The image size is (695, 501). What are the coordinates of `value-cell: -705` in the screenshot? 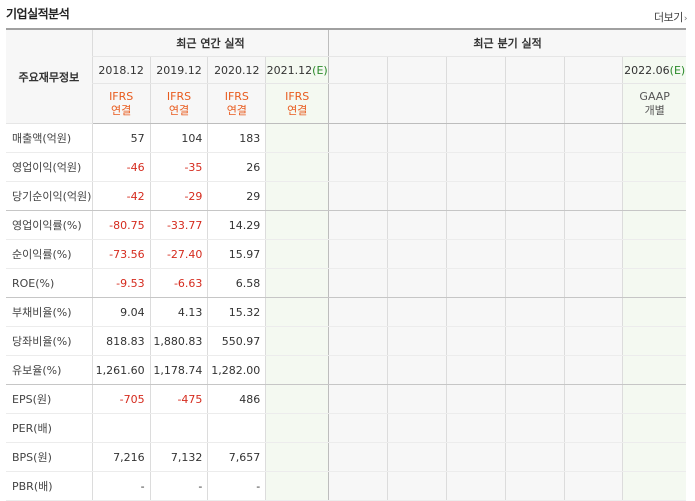 It's located at (121, 399).